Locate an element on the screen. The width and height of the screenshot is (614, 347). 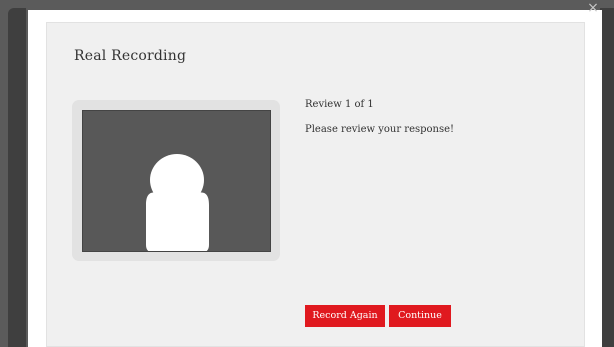
dialog-title: Real Recording is located at coordinates (130, 56).